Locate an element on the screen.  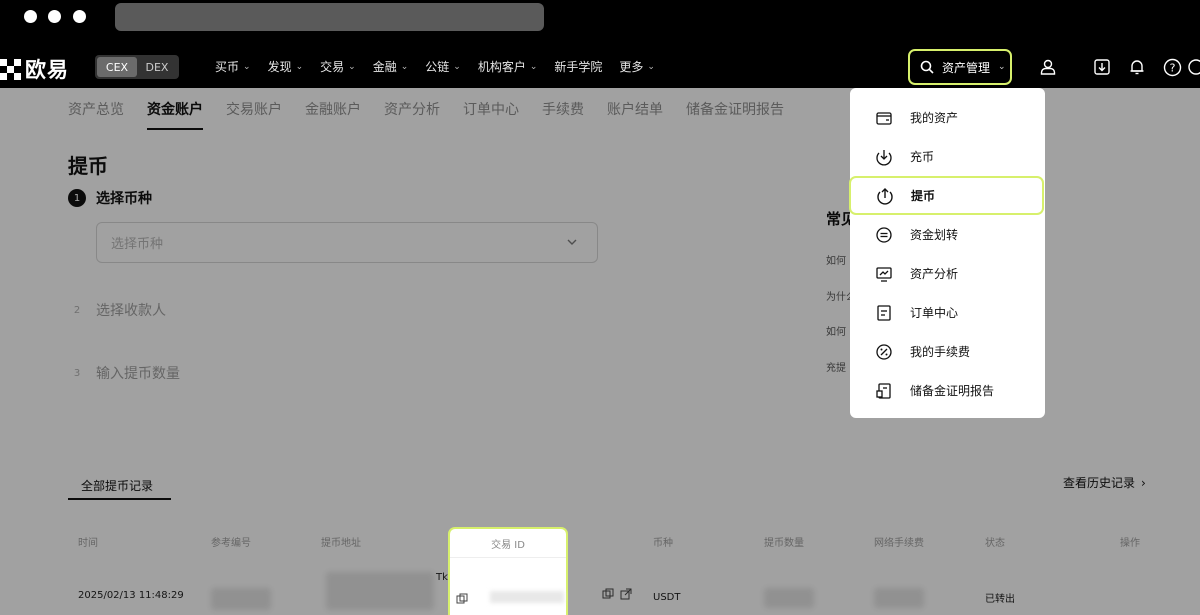
tab-fees: 手续费 is located at coordinates (563, 109).